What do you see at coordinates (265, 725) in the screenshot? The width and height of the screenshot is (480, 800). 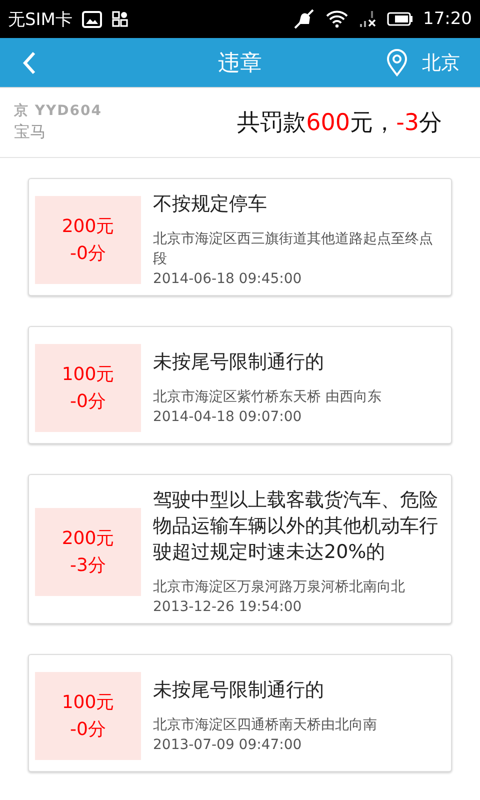 I see `violation-location: 北京市海淀区四通桥南天桥由北向南` at bounding box center [265, 725].